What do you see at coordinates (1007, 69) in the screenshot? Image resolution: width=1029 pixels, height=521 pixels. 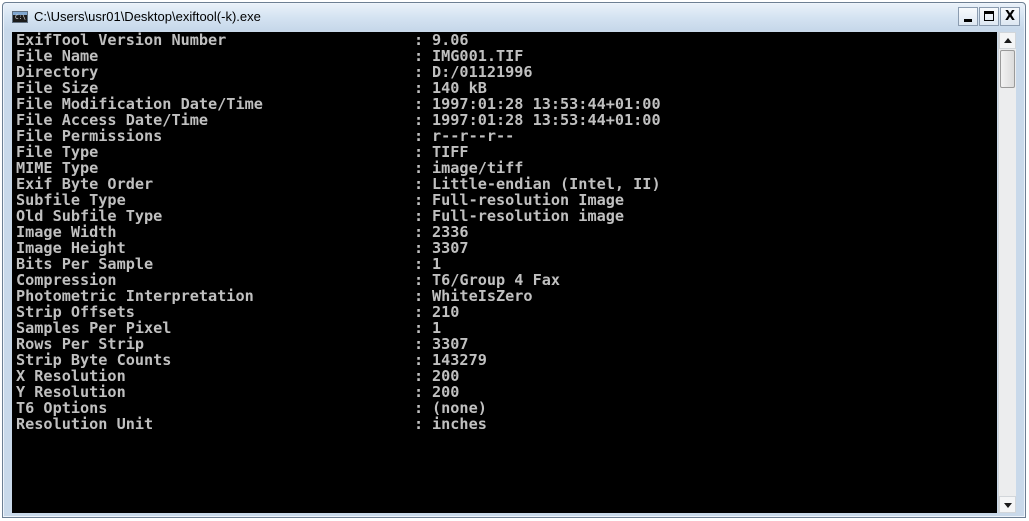 I see `scroll-thumb` at bounding box center [1007, 69].